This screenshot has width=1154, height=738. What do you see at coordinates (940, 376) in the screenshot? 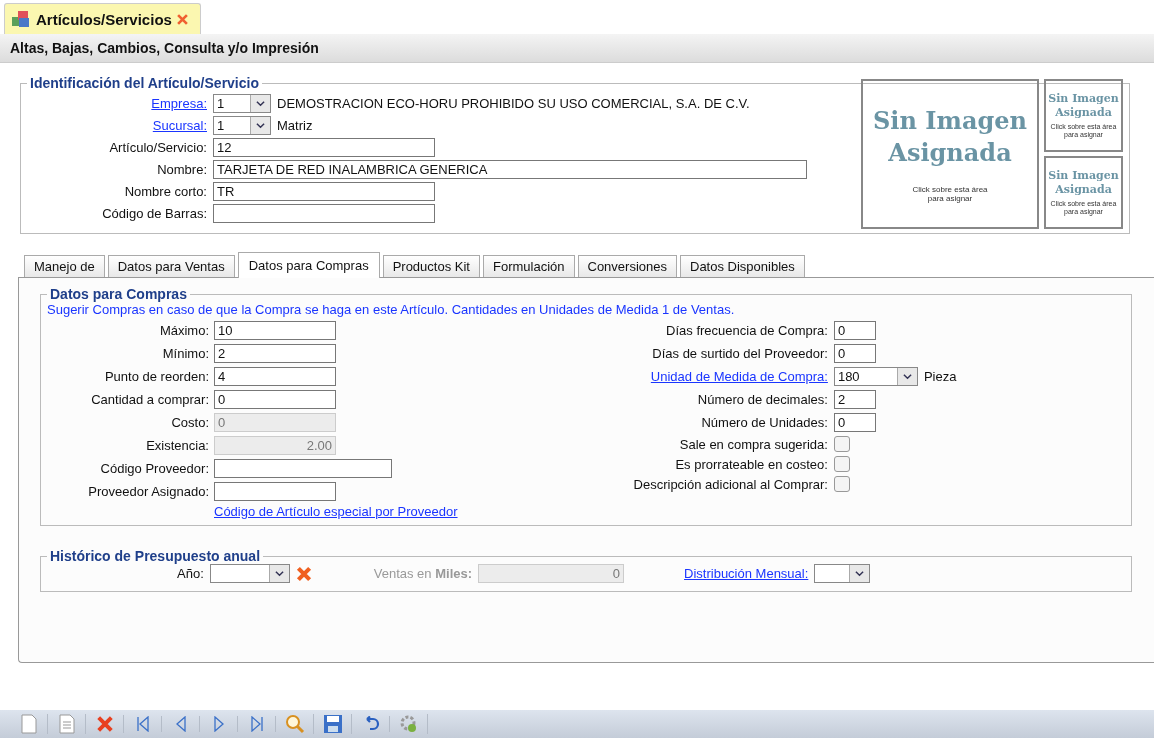
I see `field-value-text: Pieza` at bounding box center [940, 376].